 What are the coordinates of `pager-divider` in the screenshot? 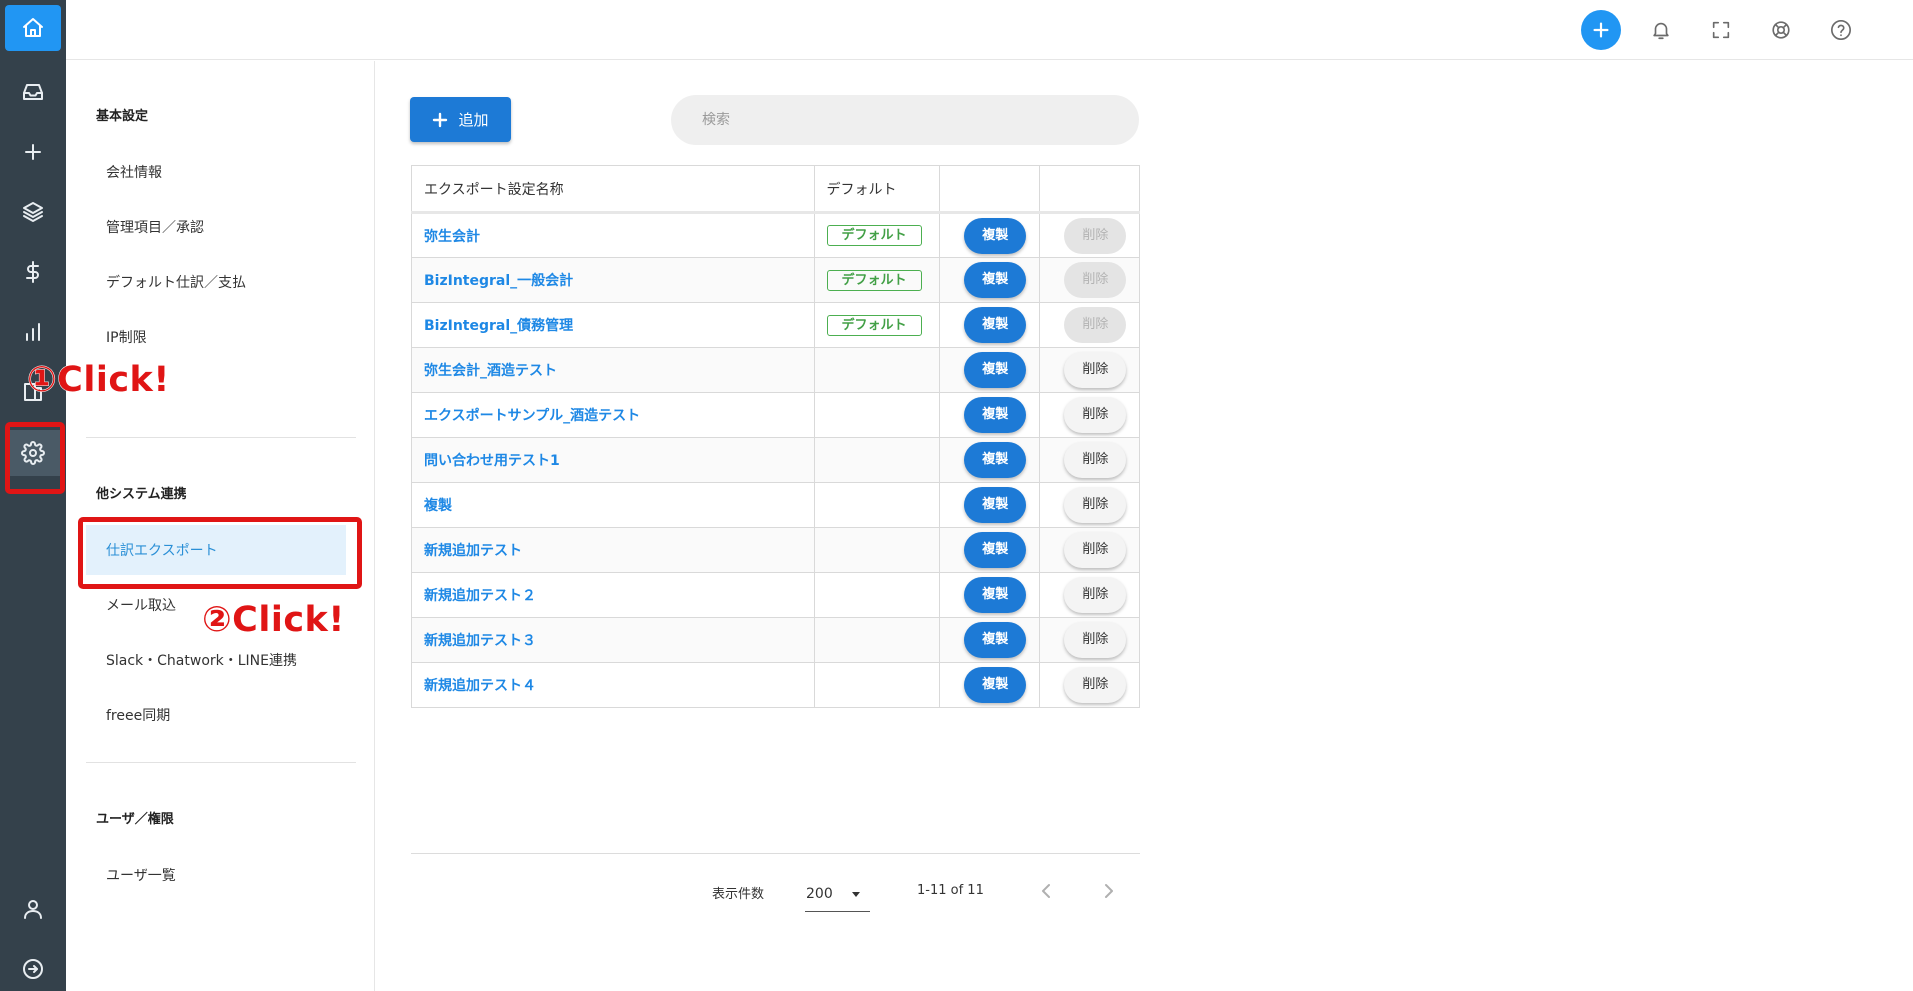 It's located at (775, 853).